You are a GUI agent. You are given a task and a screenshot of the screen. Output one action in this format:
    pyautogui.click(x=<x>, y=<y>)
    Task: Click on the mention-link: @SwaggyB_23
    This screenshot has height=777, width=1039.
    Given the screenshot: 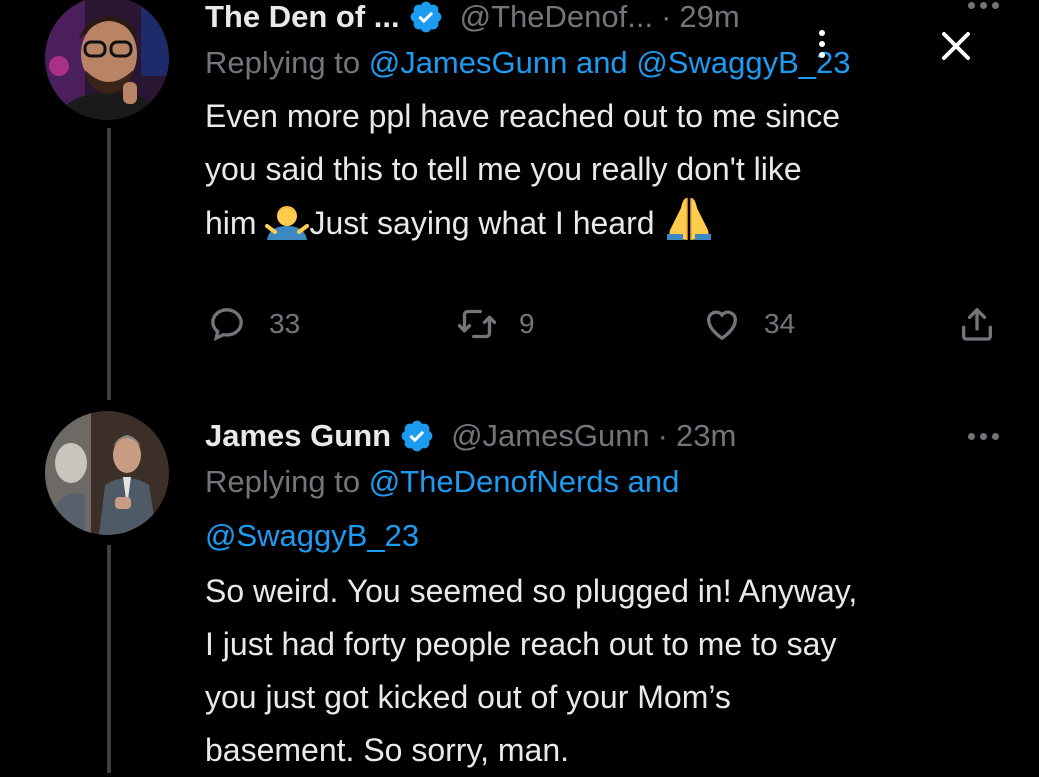 What is the action you would take?
    pyautogui.click(x=312, y=535)
    